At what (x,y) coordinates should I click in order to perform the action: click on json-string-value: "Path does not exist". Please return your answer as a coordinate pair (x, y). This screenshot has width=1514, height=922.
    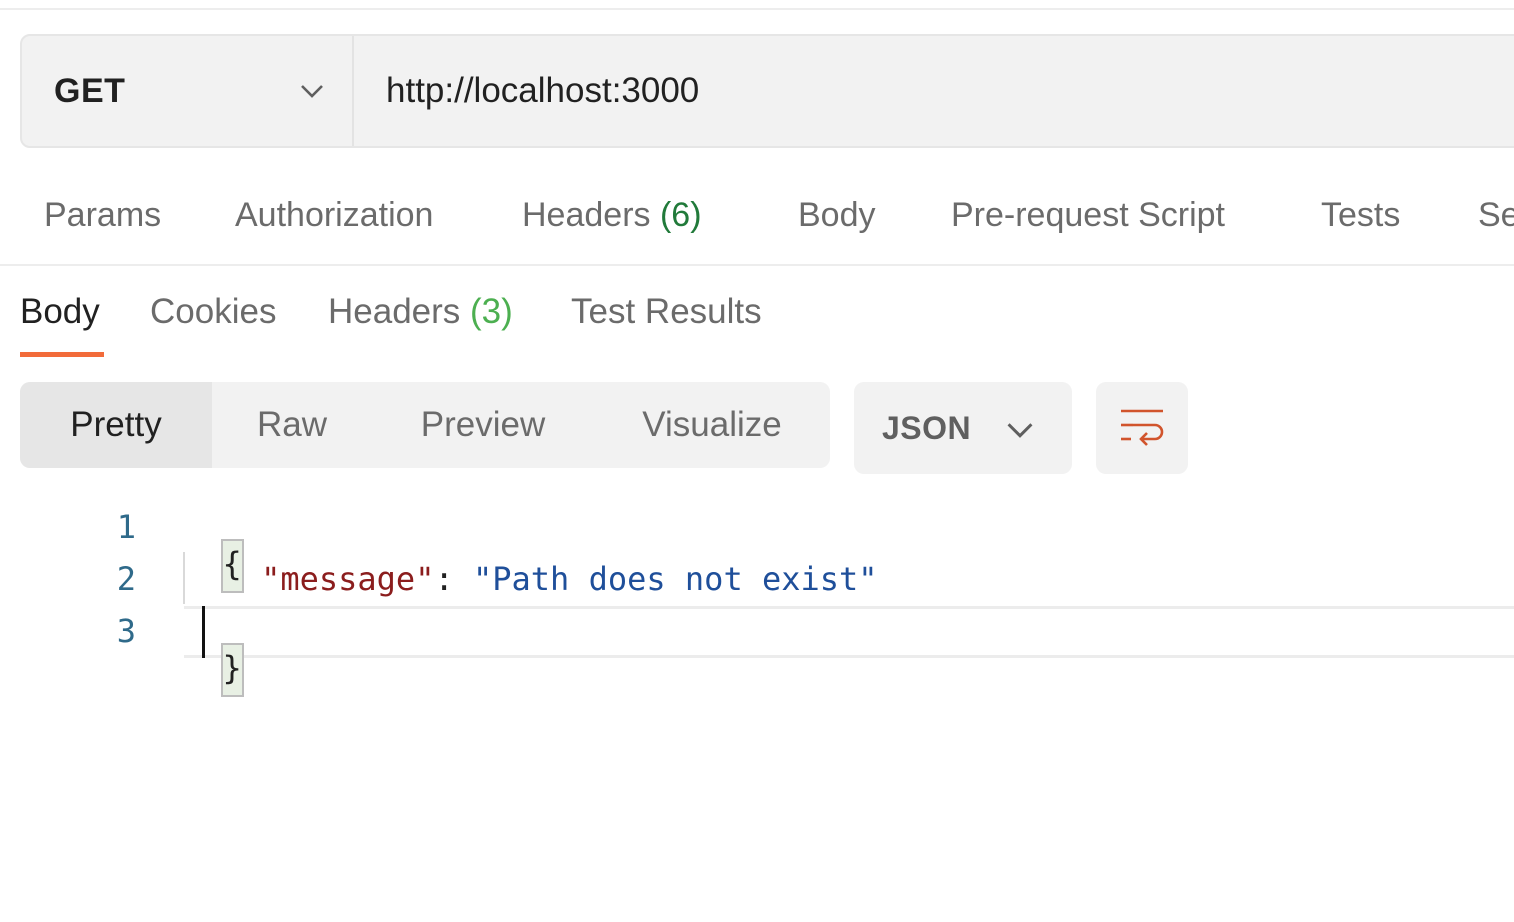
    Looking at the image, I should click on (675, 579).